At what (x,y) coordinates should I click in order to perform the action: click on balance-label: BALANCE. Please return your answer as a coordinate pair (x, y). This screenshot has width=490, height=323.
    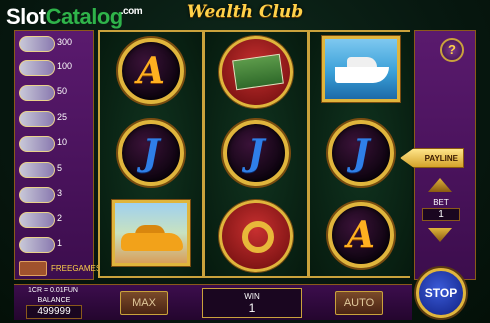
    Looking at the image, I should click on (54, 300).